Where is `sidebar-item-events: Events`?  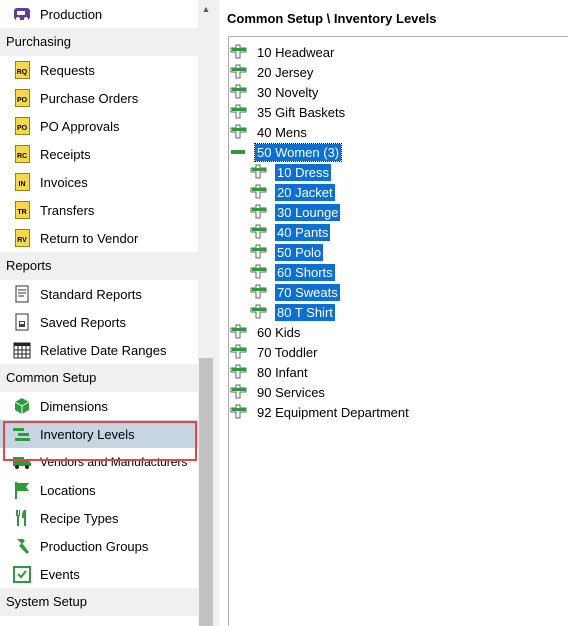
sidebar-item-events: Events is located at coordinates (99, 574).